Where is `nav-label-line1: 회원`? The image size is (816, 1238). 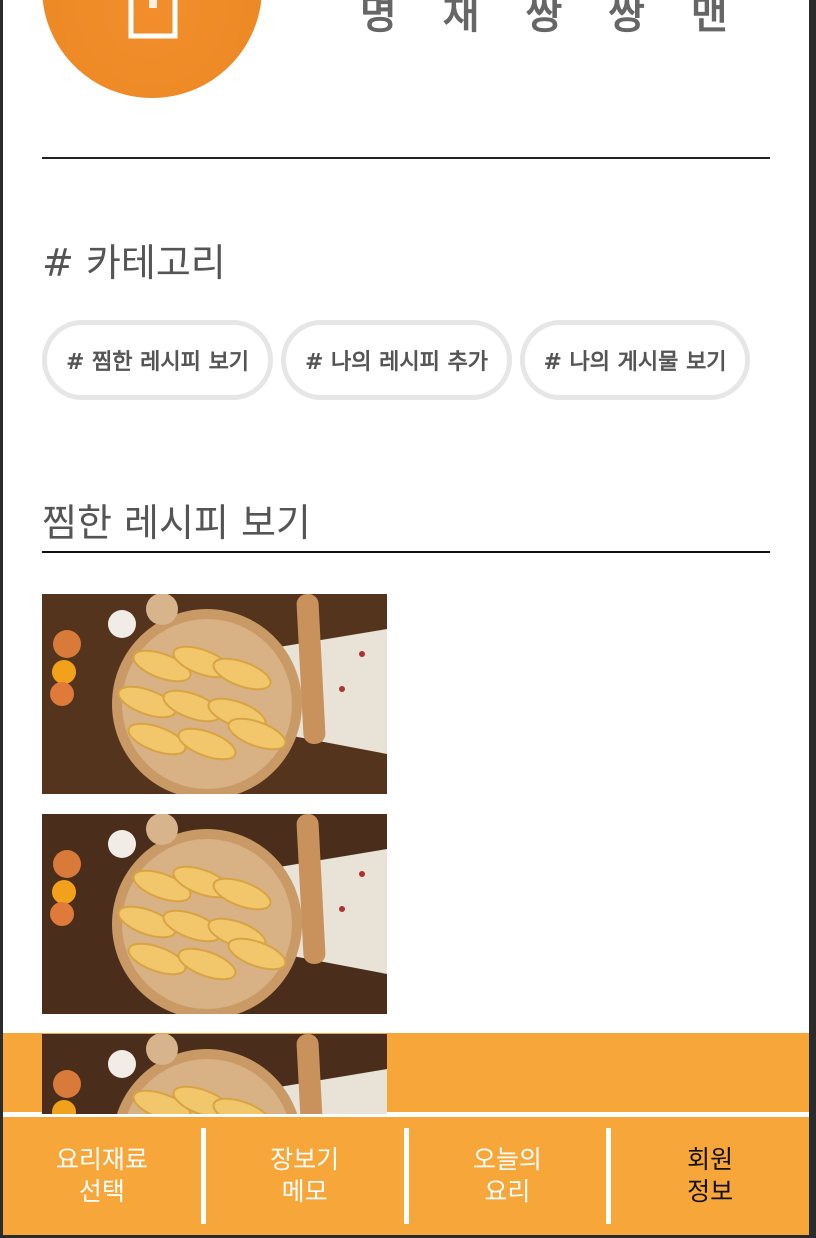
nav-label-line1: 회원 is located at coordinates (710, 1159).